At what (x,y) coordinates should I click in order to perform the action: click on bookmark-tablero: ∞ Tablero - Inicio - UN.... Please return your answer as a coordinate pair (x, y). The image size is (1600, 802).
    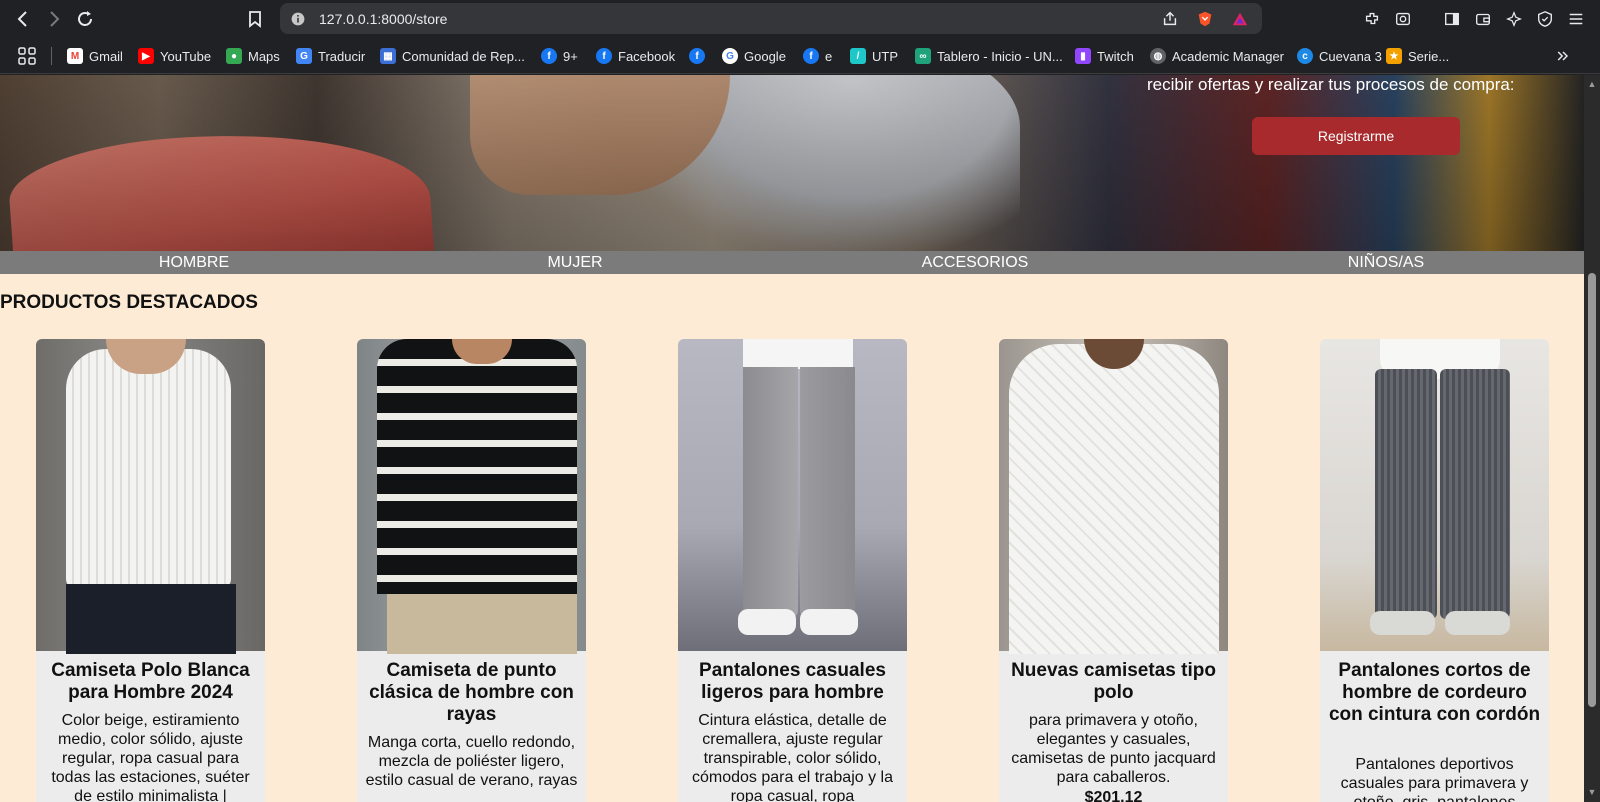
    Looking at the image, I should click on (989, 56).